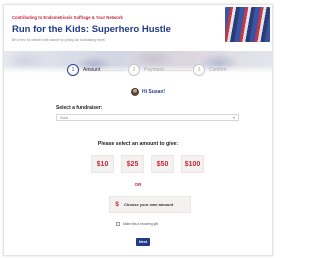 This screenshot has height=258, width=320. I want to click on user-name: Hi Susan!, so click(154, 92).